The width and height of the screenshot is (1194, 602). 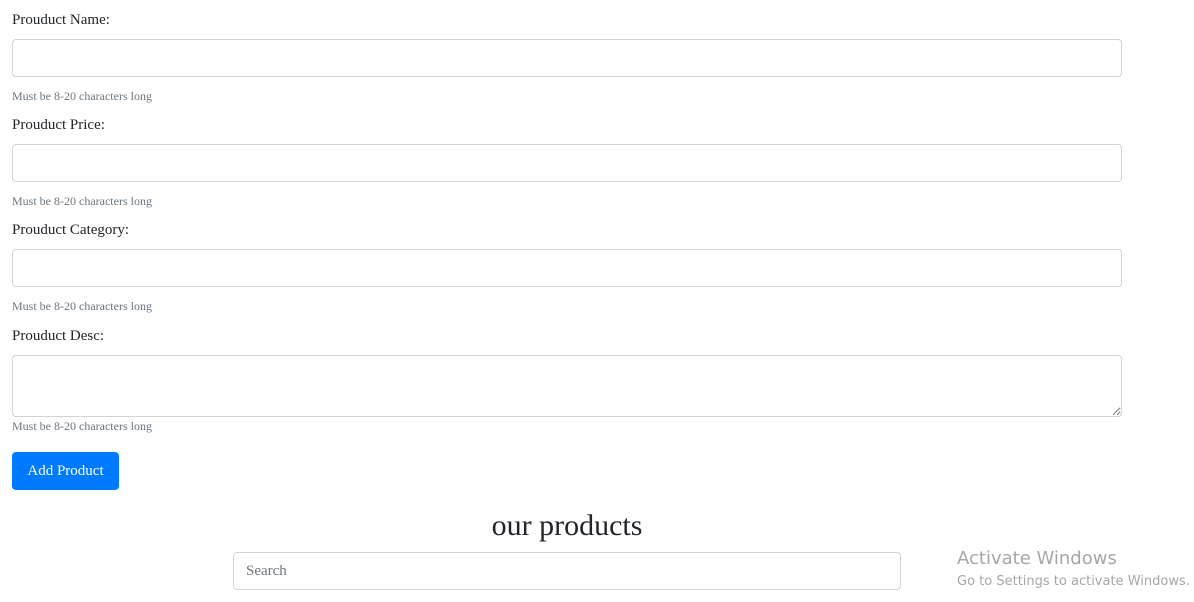 I want to click on product-category-label: Prouduct Category:, so click(x=71, y=230).